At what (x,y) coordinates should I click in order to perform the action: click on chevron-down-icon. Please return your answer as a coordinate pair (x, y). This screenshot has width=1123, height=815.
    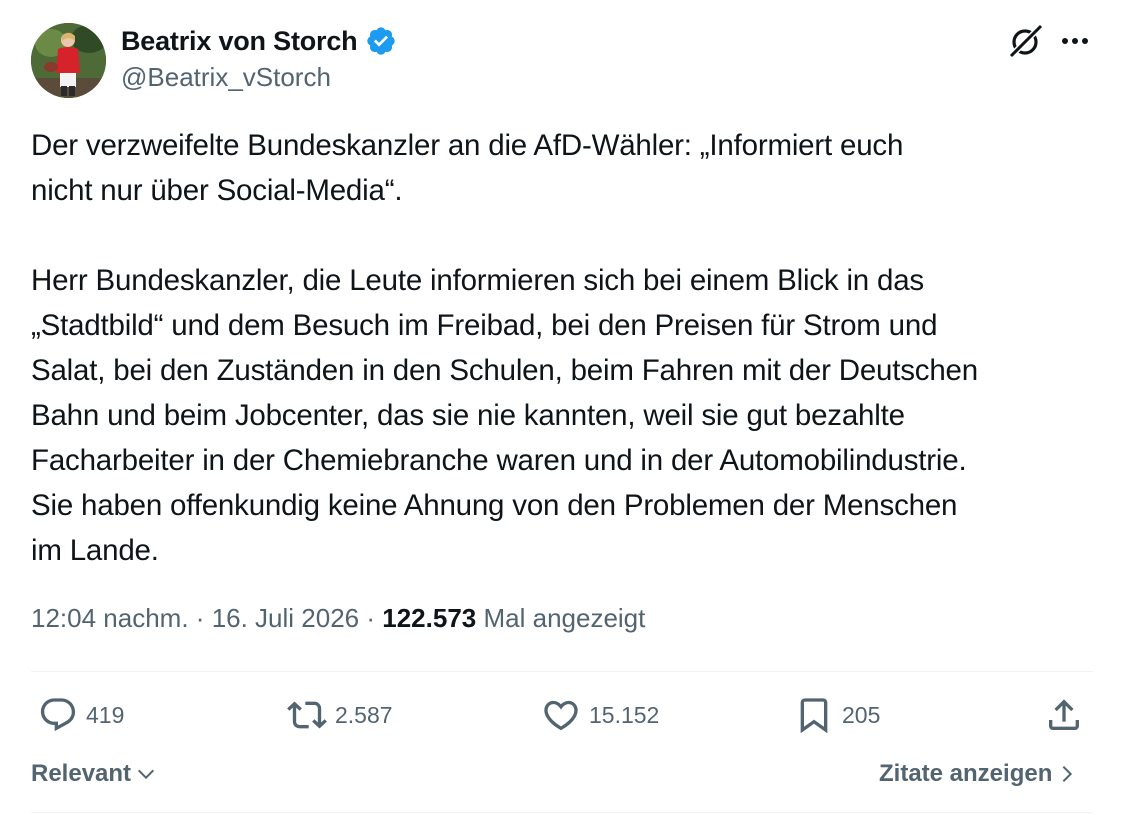
    Looking at the image, I should click on (146, 774).